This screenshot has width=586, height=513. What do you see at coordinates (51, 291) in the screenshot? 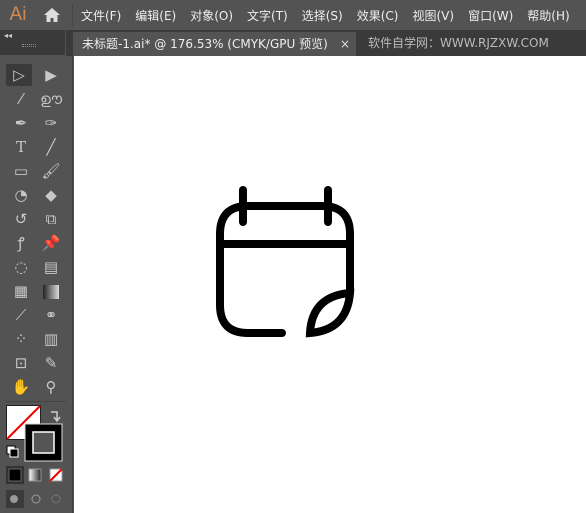
I see `gradient-icon` at bounding box center [51, 291].